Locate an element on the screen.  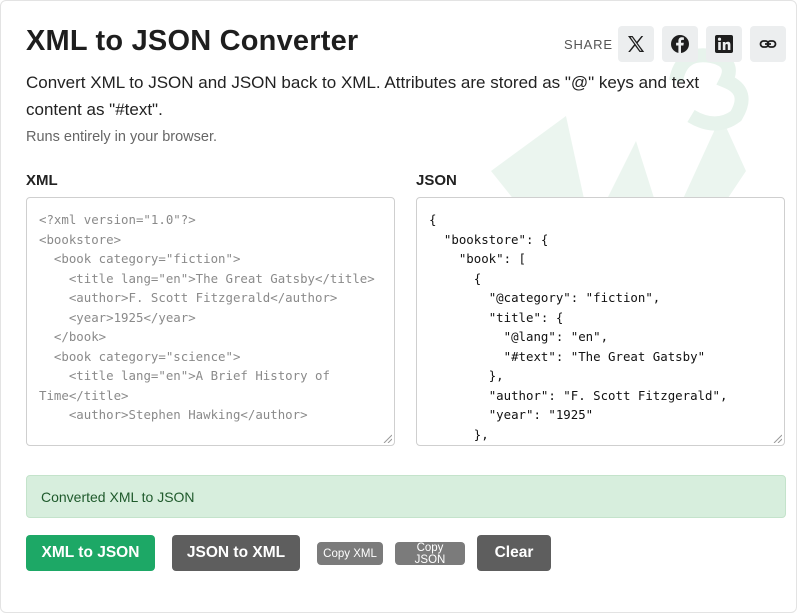
share-facebook-button is located at coordinates (680, 44).